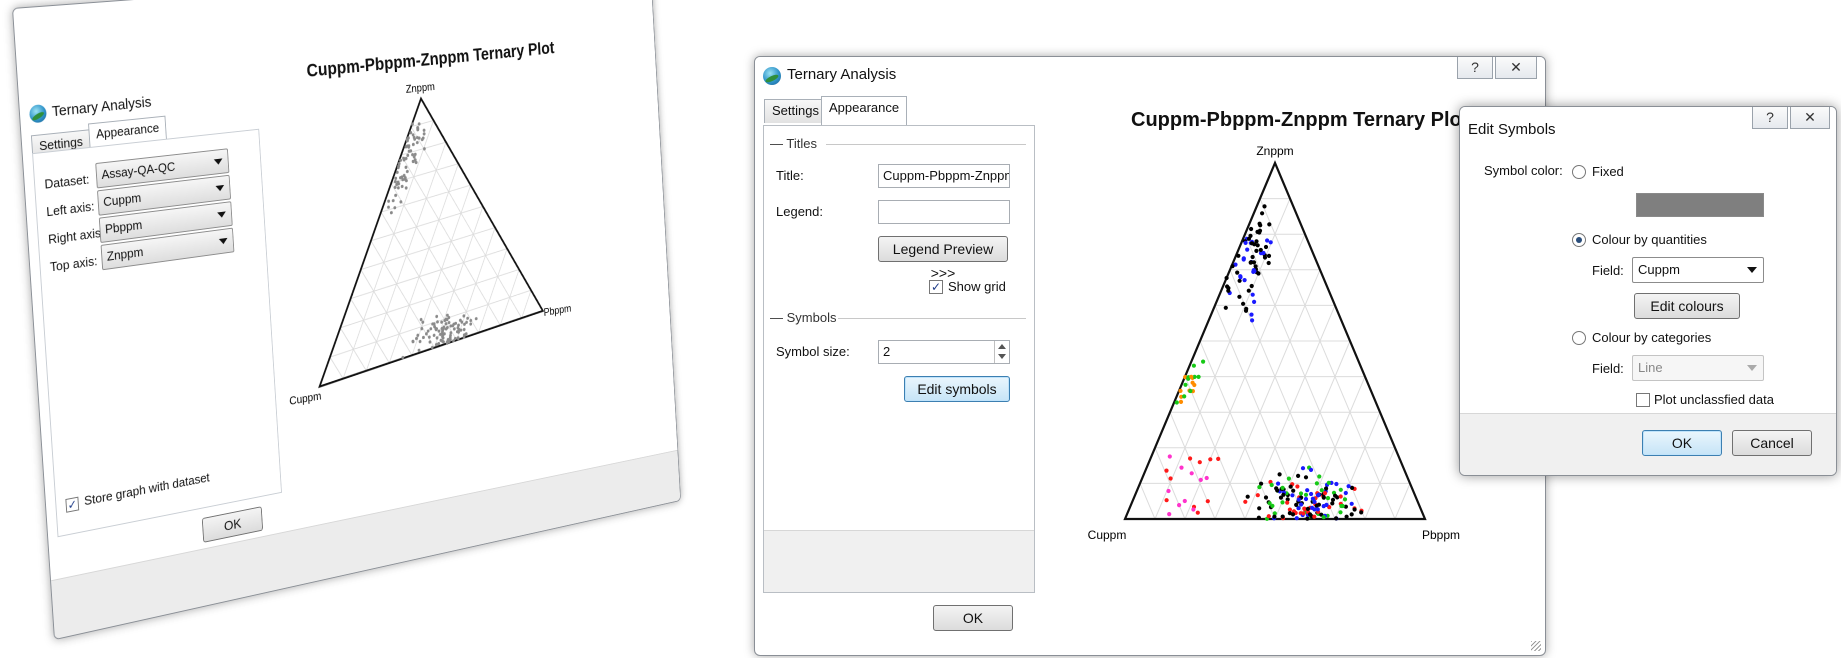 The image size is (1841, 658). Describe the element at coordinates (864, 111) in the screenshot. I see `tab-appearance: Appearance` at that location.